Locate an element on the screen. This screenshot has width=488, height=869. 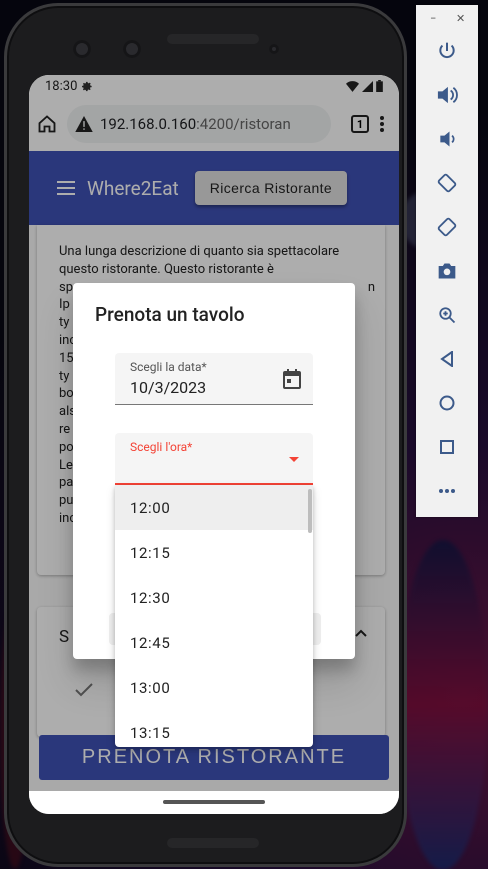
volume-down-icon is located at coordinates (447, 139).